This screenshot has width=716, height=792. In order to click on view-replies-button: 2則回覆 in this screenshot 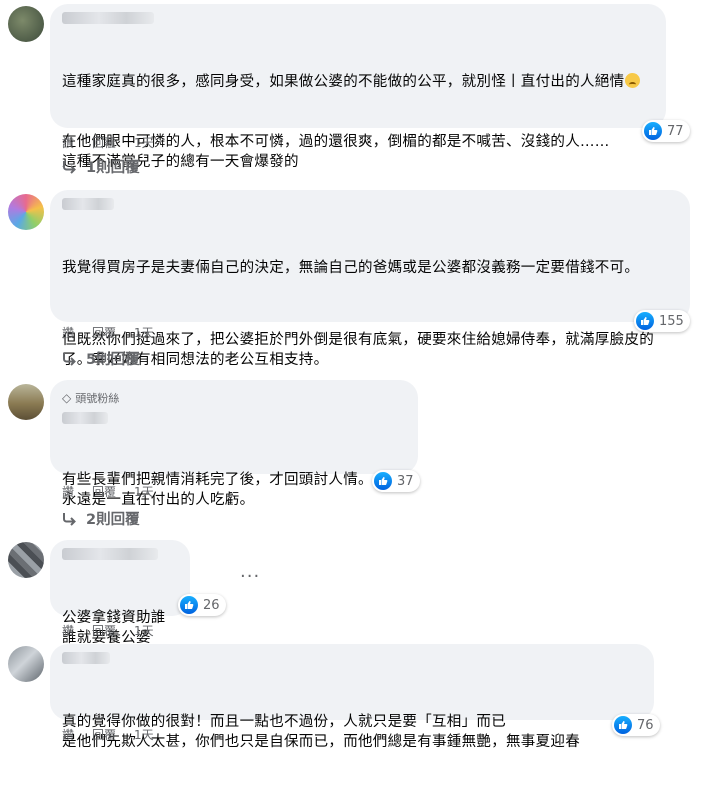, I will do `click(101, 518)`.